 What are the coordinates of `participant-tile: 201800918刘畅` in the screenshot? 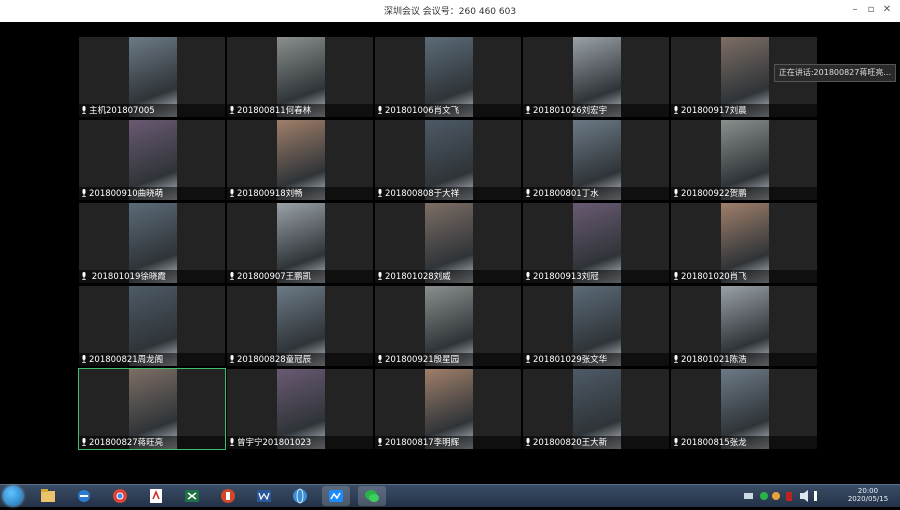 It's located at (300, 160).